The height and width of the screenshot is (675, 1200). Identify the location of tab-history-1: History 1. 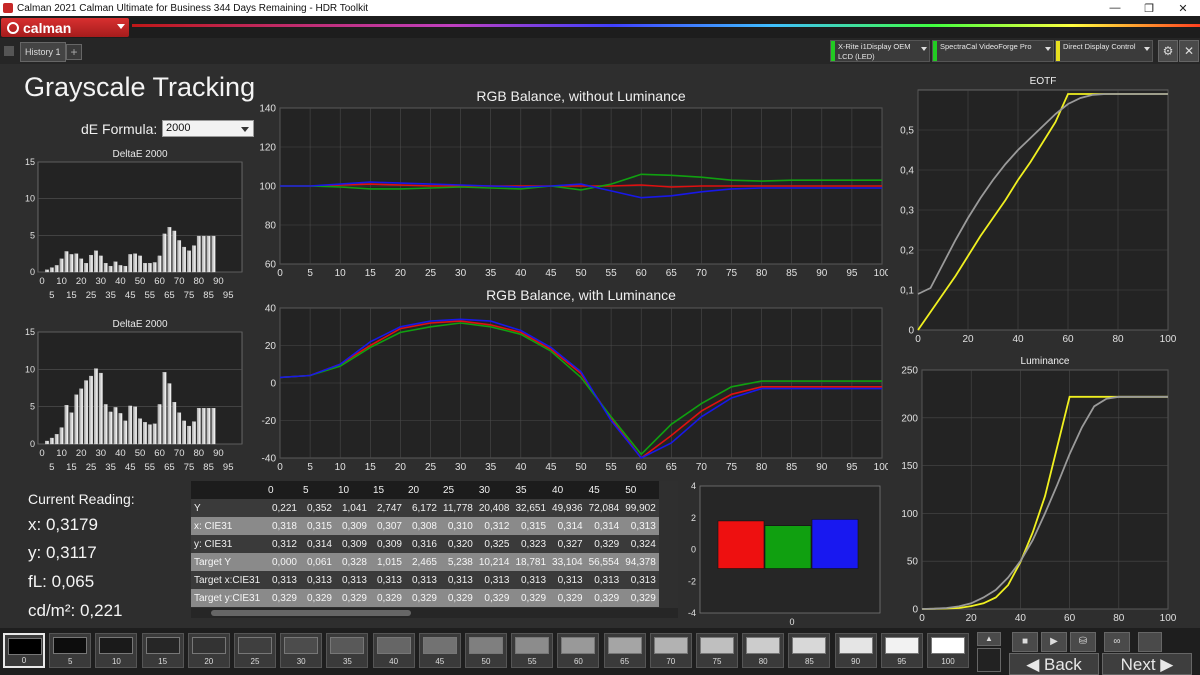
(43, 52).